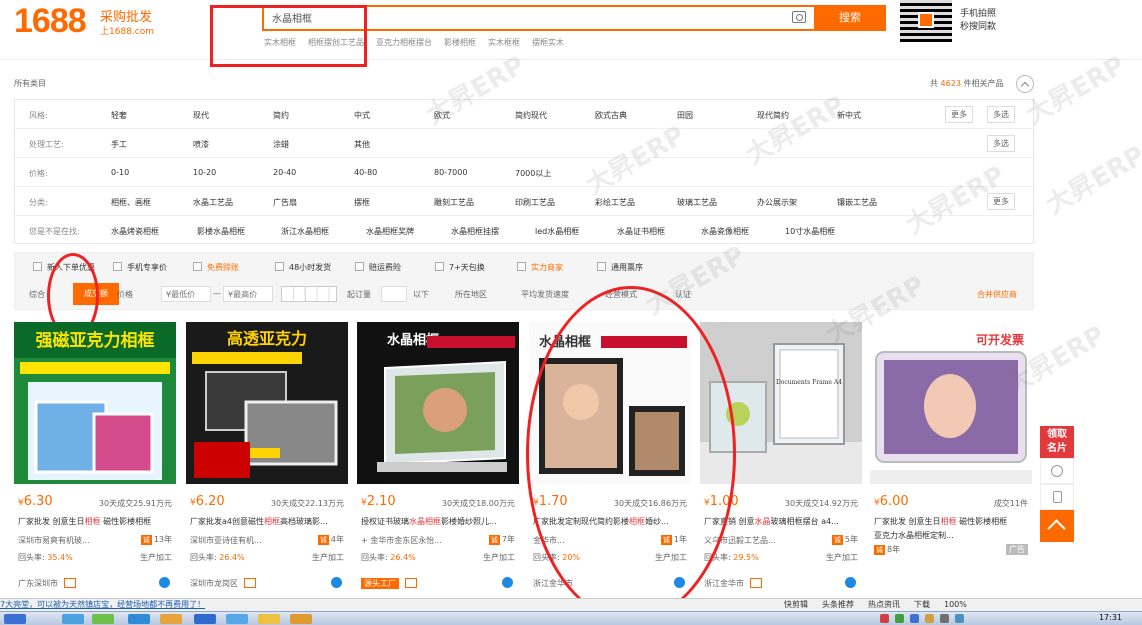 The height and width of the screenshot is (625, 1142). What do you see at coordinates (438, 403) in the screenshot?
I see `product-image: 水晶相框` at bounding box center [438, 403].